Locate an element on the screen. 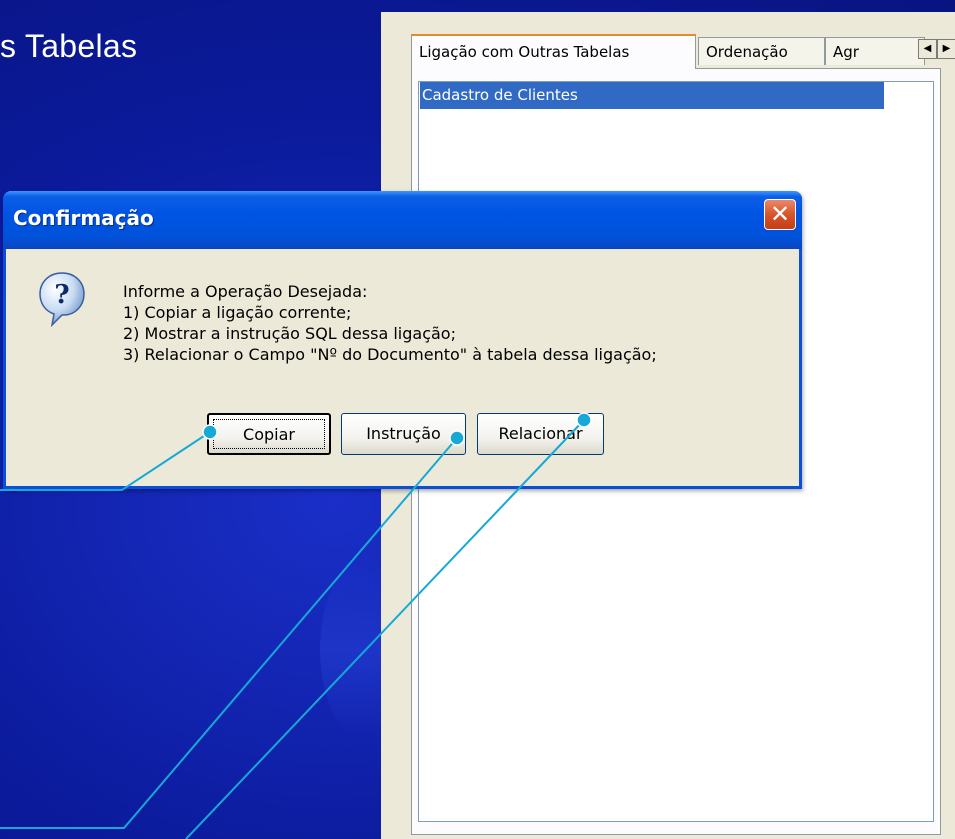  close-icon: ✕ is located at coordinates (780, 214).